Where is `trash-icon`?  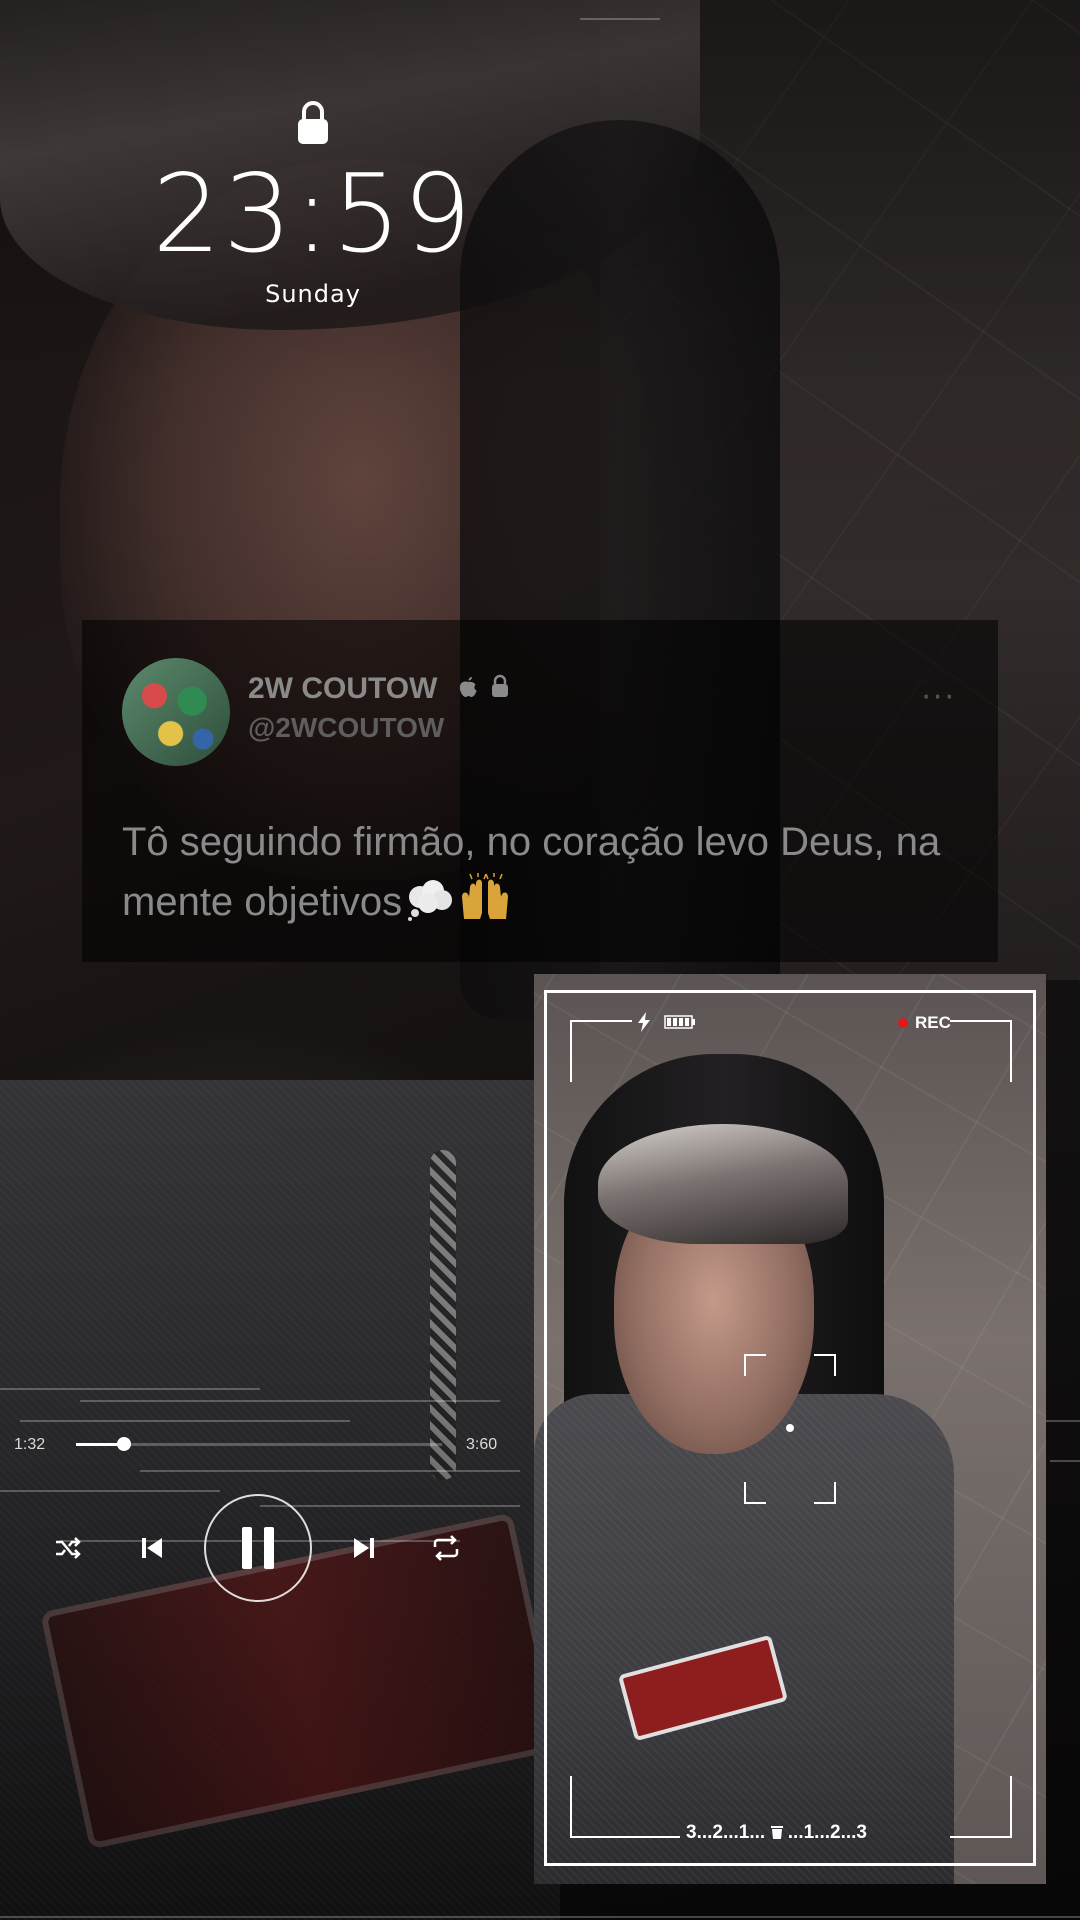
trash-icon is located at coordinates (776, 1832).